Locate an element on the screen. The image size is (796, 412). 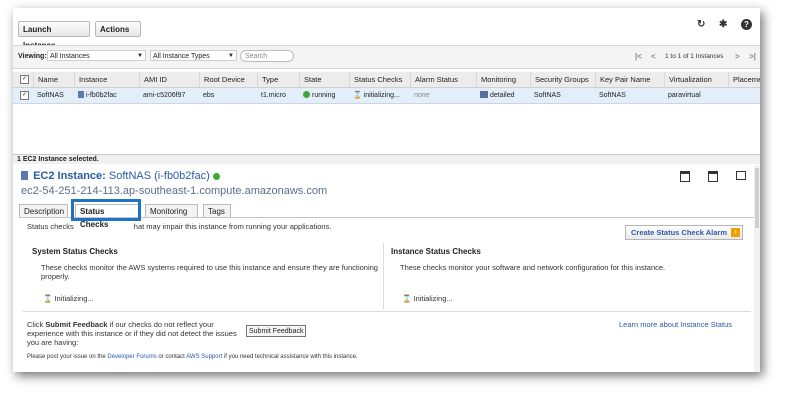
refresh-icon: ↻ is located at coordinates (701, 24).